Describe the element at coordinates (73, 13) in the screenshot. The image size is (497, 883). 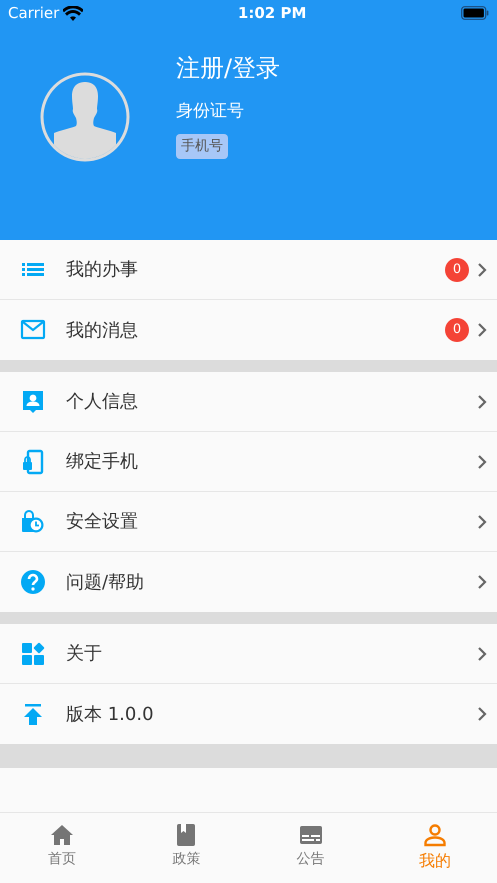
I see `wifi-icon` at that location.